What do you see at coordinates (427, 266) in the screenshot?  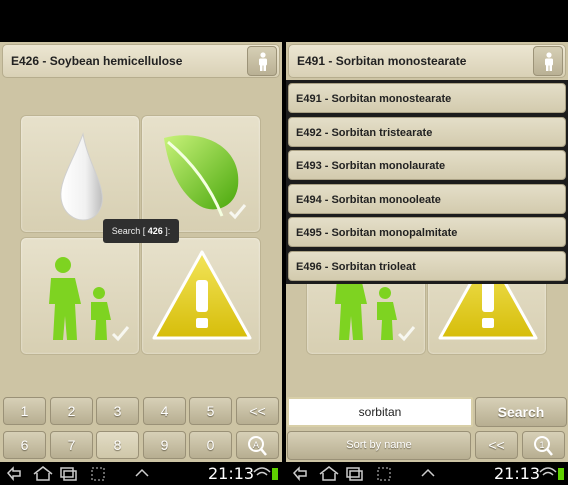 I see `suggestion-item: E496 - Sorbitan trioleat` at bounding box center [427, 266].